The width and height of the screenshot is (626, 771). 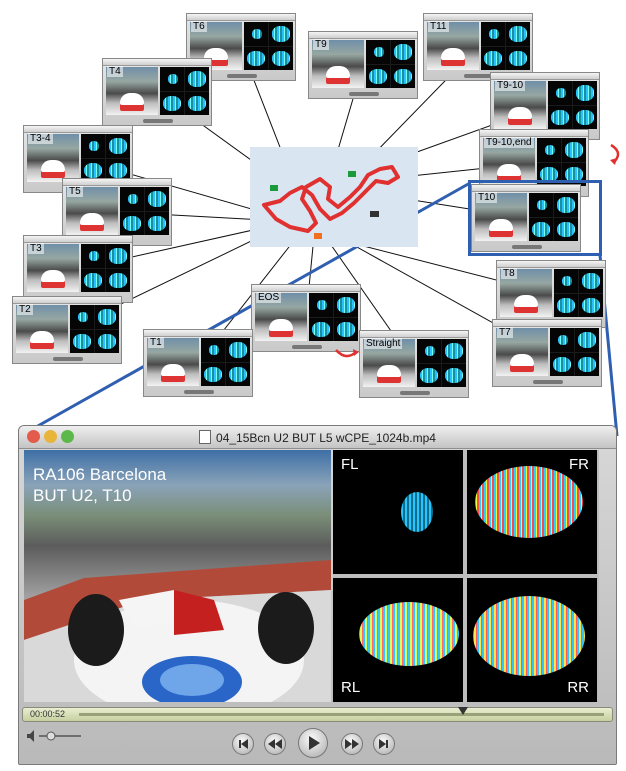 What do you see at coordinates (199, 26) in the screenshot?
I see `thumbnail-label: T6` at bounding box center [199, 26].